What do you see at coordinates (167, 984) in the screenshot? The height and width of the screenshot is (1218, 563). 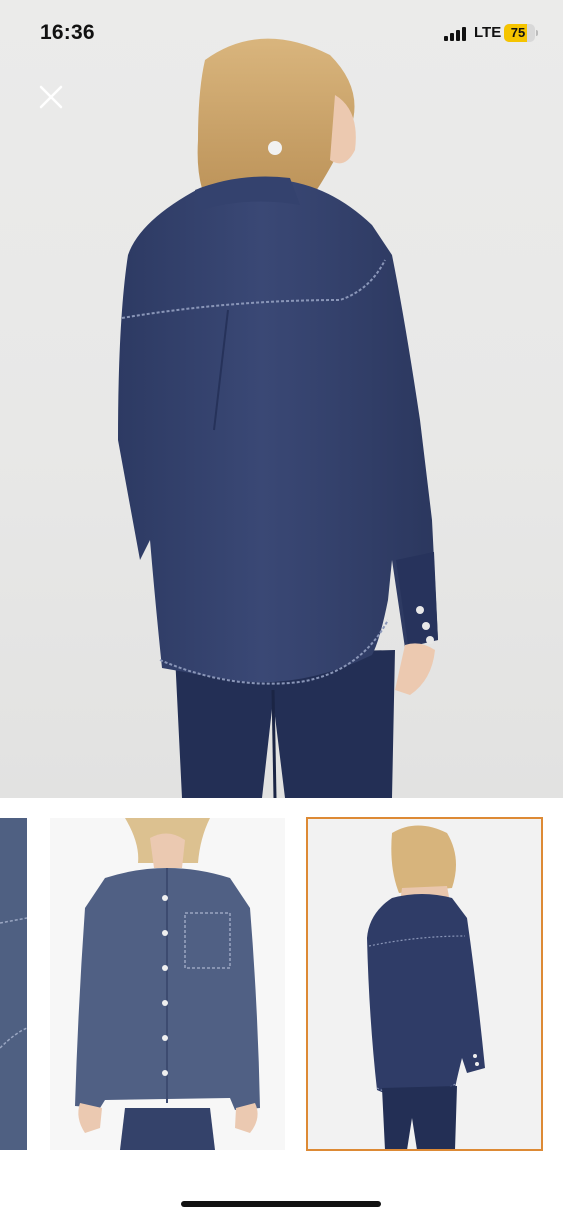 I see `thumbnail-front-view` at bounding box center [167, 984].